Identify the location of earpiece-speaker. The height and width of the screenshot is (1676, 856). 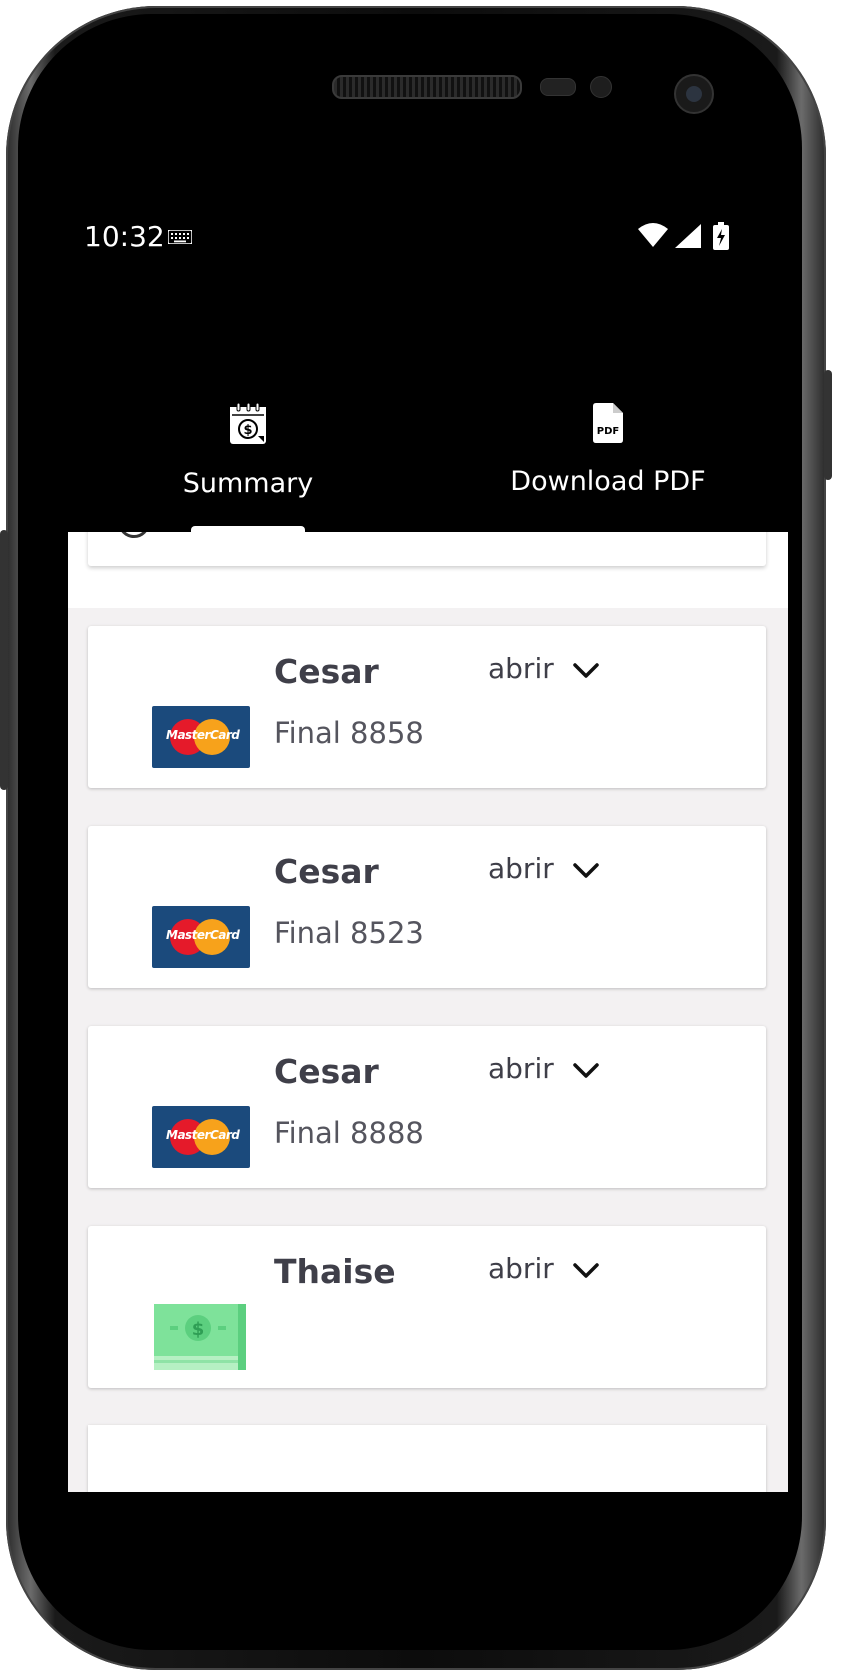
(427, 87).